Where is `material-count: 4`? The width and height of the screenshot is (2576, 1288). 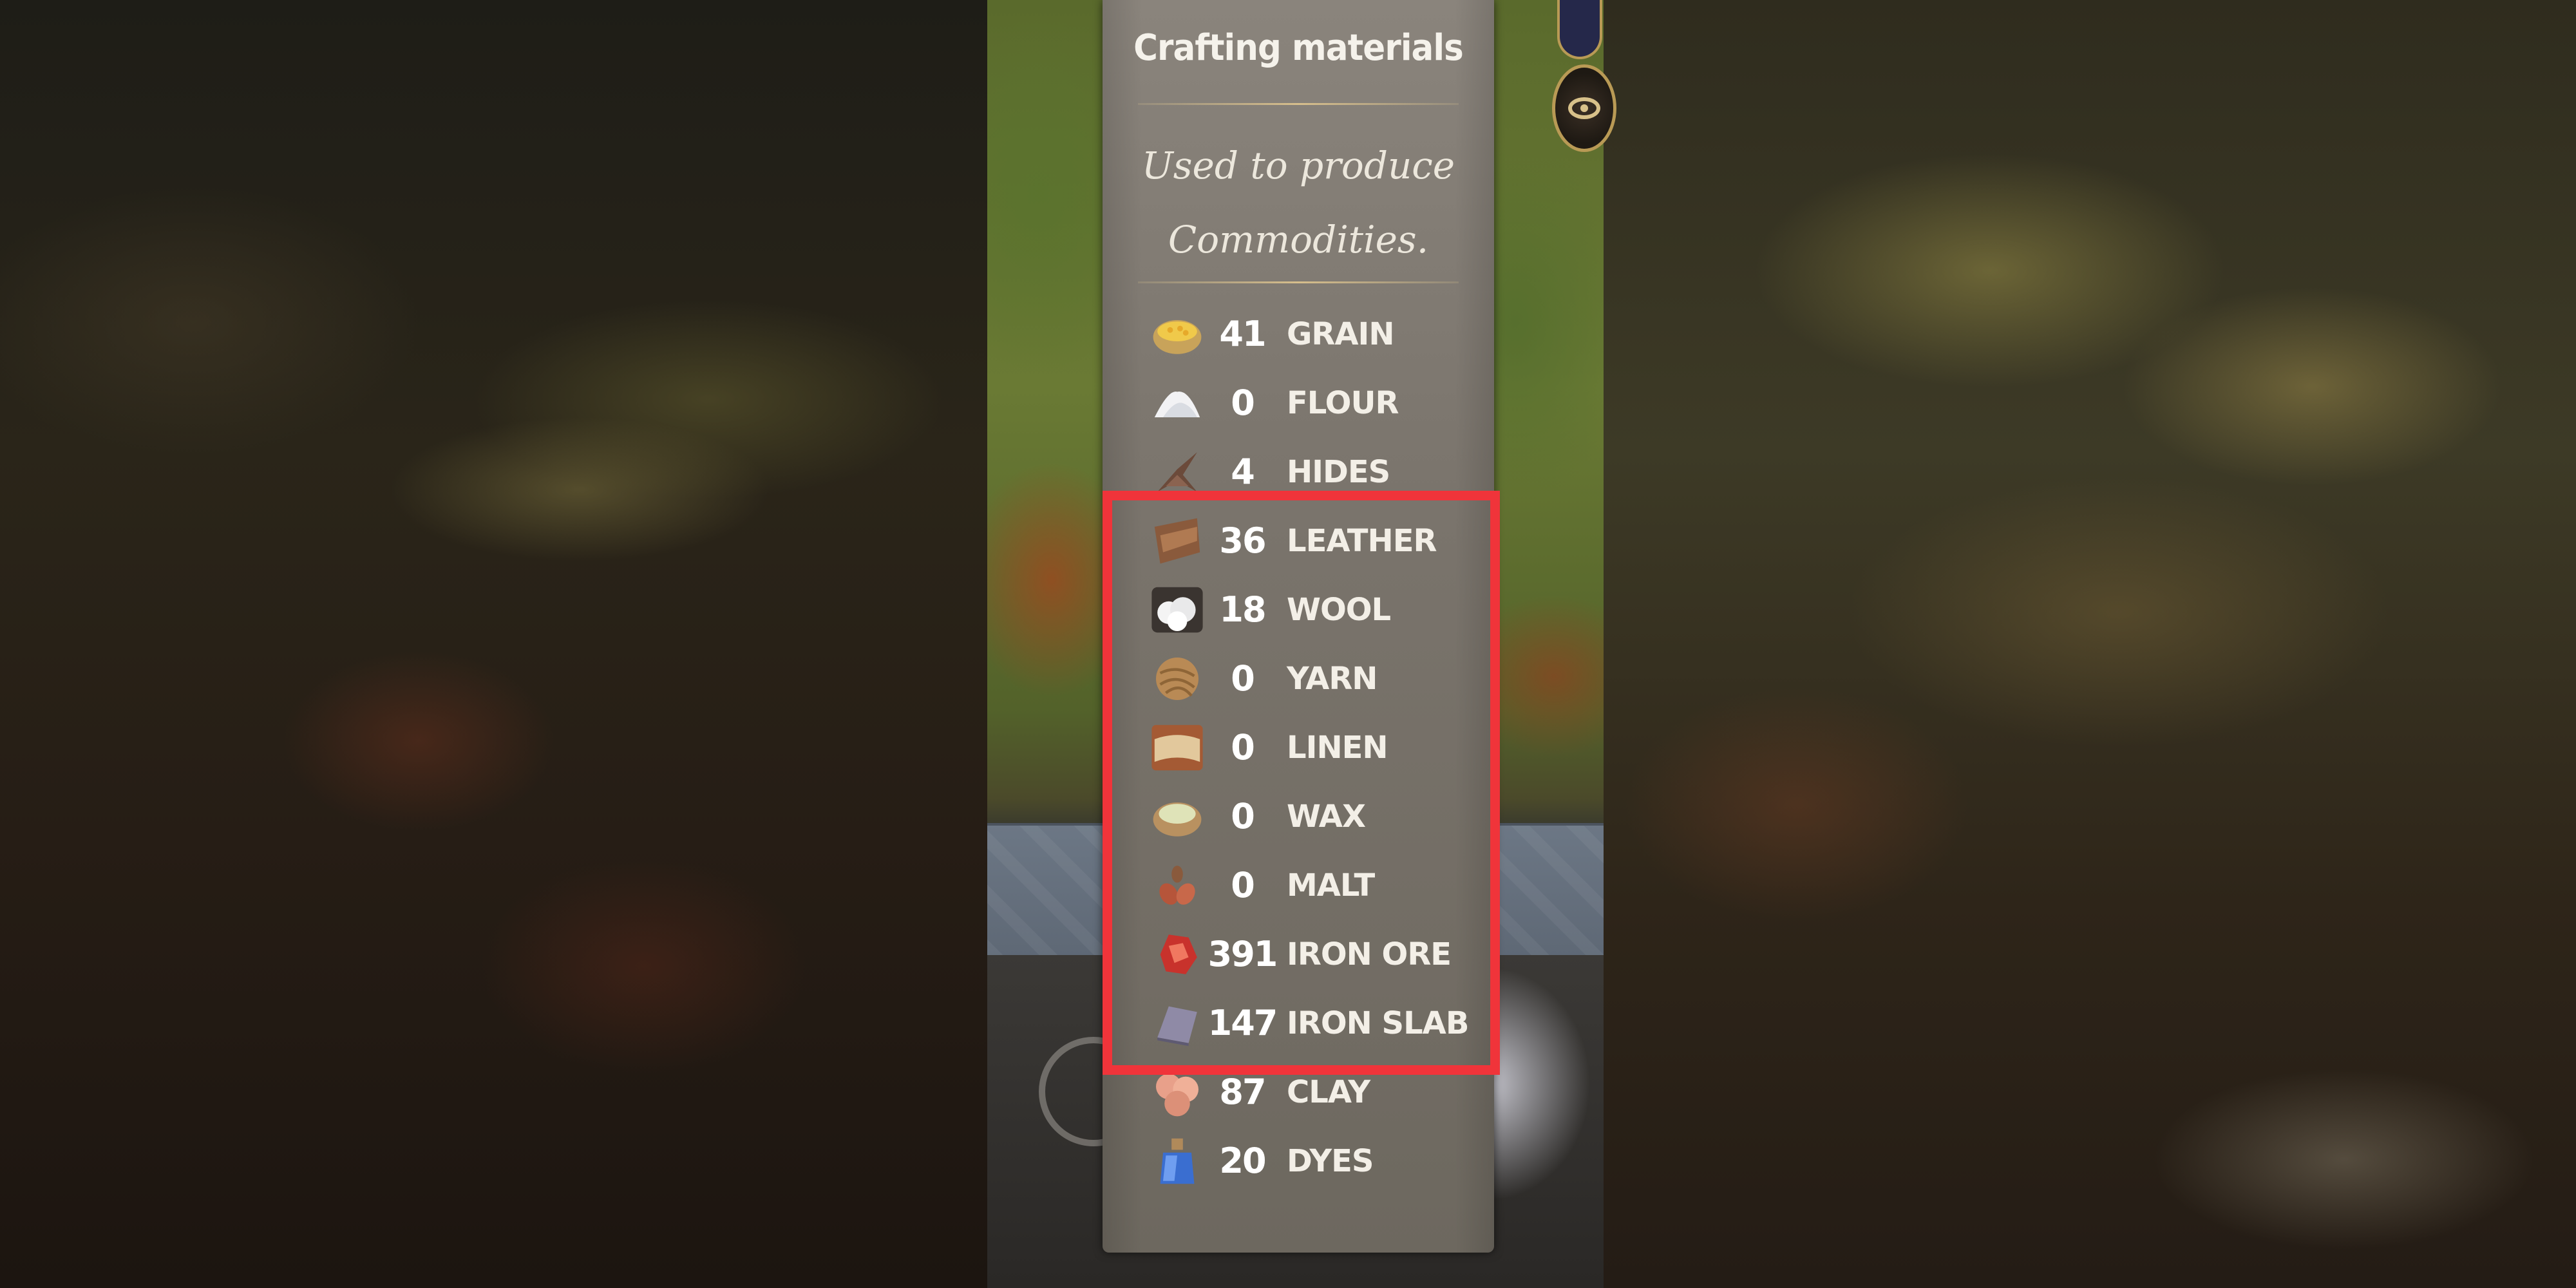 material-count: 4 is located at coordinates (1243, 471).